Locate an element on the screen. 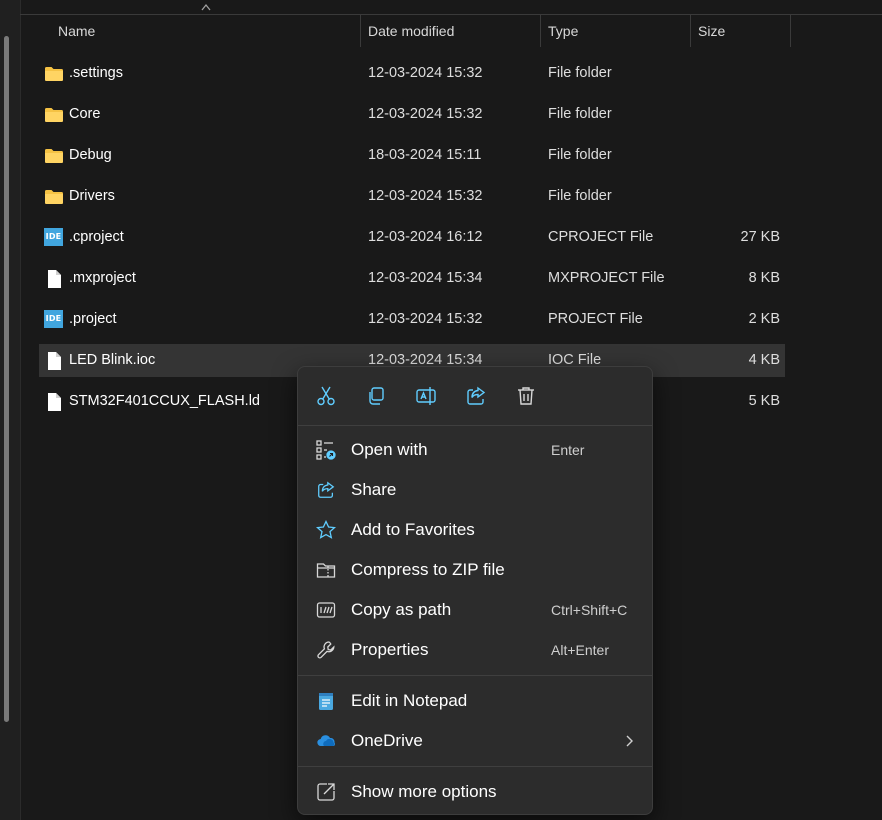  more-options-icon is located at coordinates (326, 792).